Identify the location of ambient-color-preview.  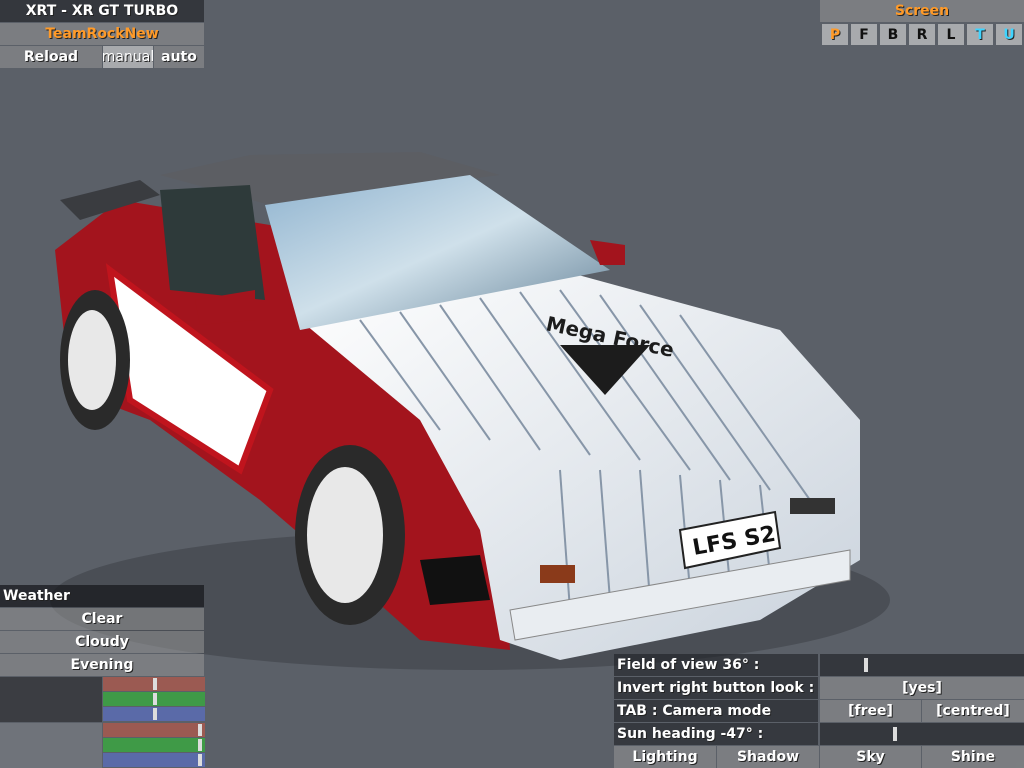
(51, 699).